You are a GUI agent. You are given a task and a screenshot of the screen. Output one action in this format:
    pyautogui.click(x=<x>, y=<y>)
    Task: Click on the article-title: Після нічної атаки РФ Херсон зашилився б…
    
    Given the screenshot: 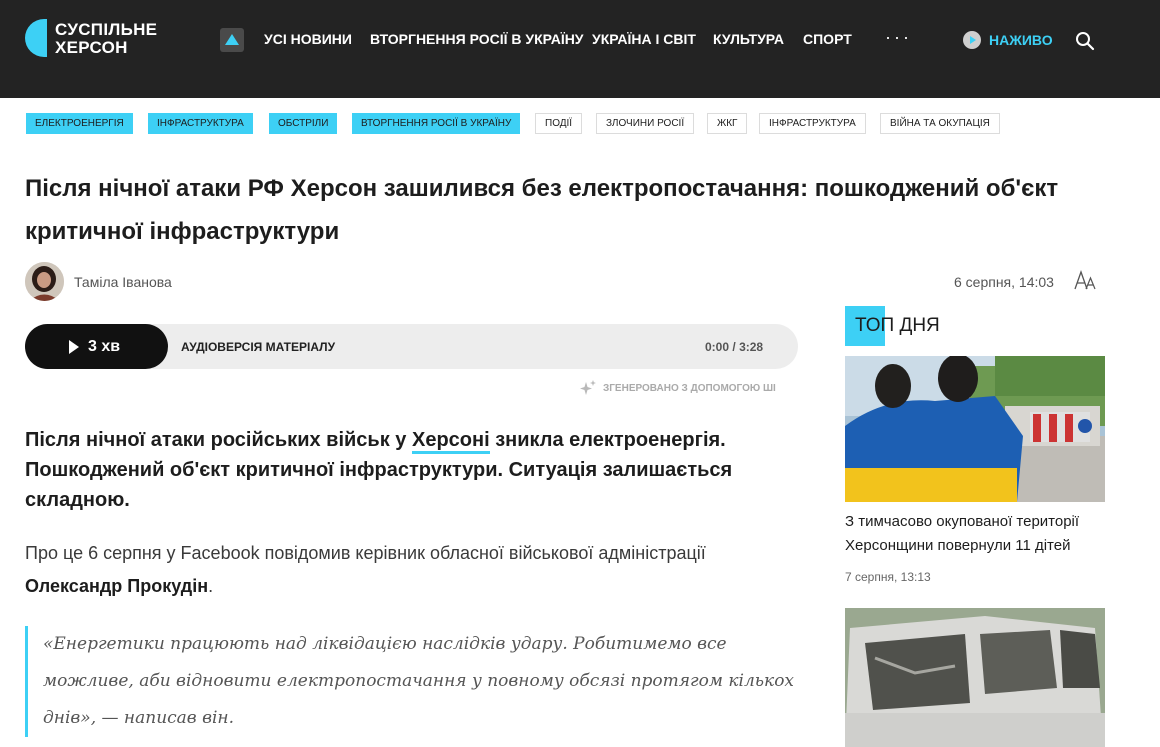 What is the action you would take?
    pyautogui.click(x=542, y=210)
    